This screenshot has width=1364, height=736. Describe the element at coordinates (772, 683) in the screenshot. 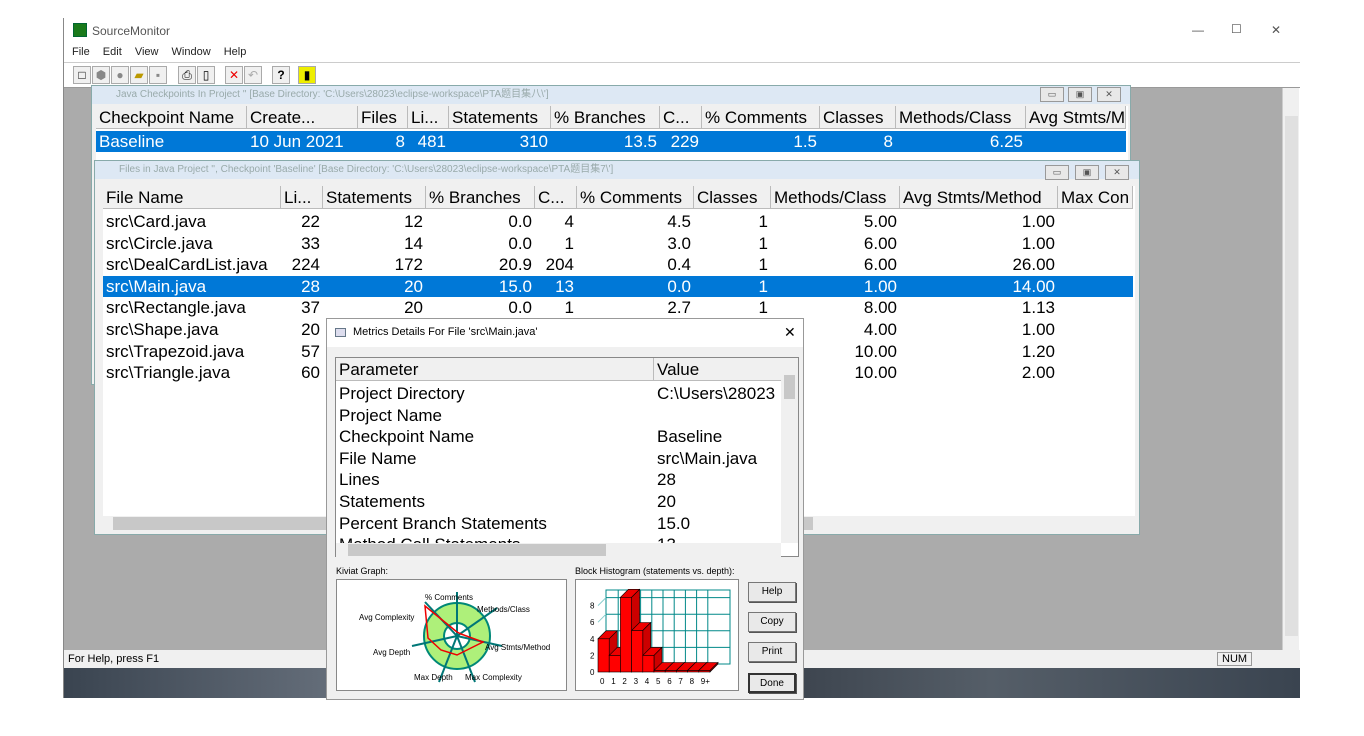

I see `done-button: Done` at that location.